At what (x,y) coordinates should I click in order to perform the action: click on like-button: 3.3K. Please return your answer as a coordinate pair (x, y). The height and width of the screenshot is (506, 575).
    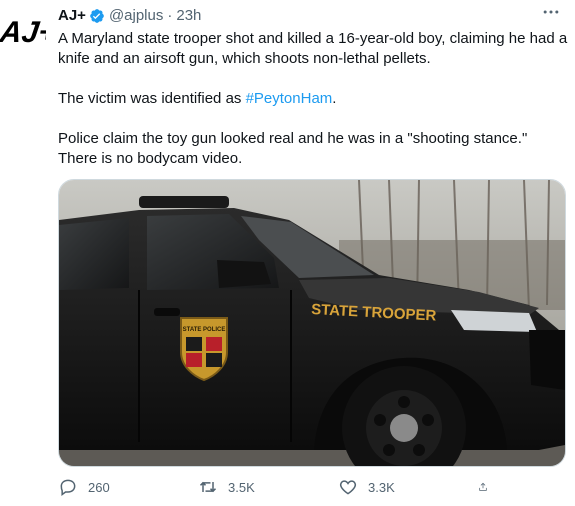
    Looking at the image, I should click on (388, 487).